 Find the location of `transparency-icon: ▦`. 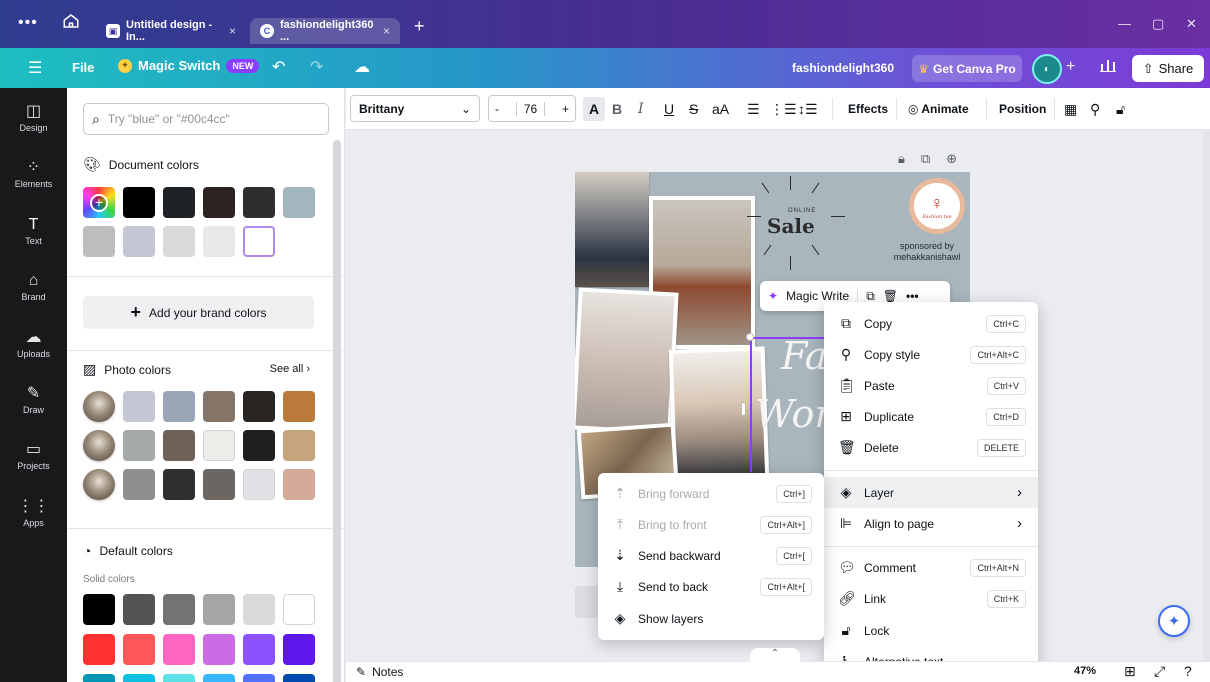

transparency-icon: ▦ is located at coordinates (1070, 109).